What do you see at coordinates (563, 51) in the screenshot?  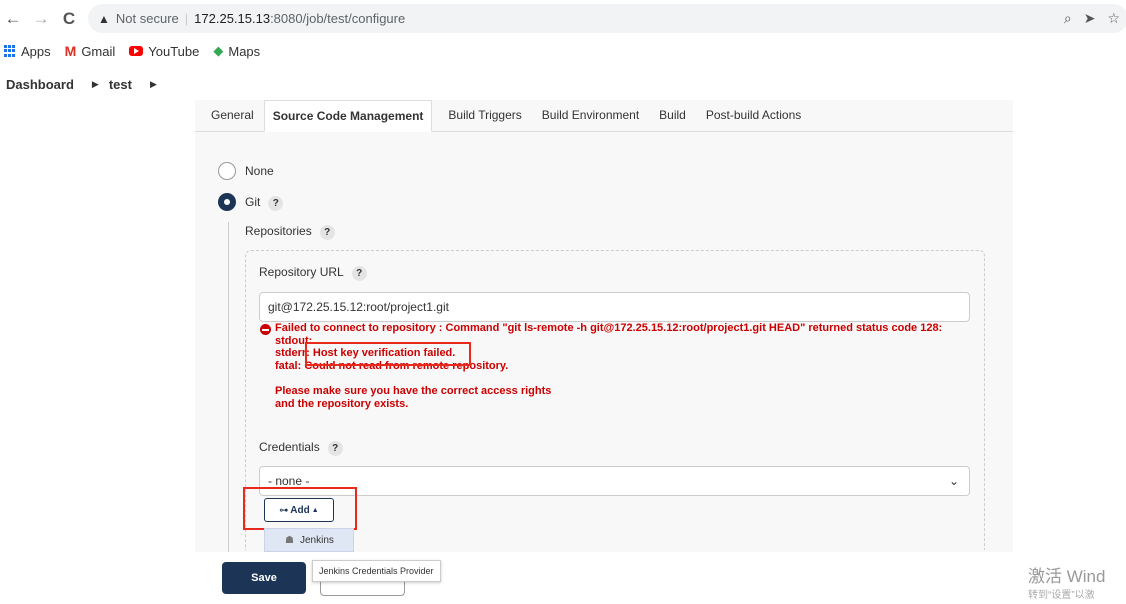 I see `bookmarks-bar: Apps M Gmail YouTube ◆ Maps` at bounding box center [563, 51].